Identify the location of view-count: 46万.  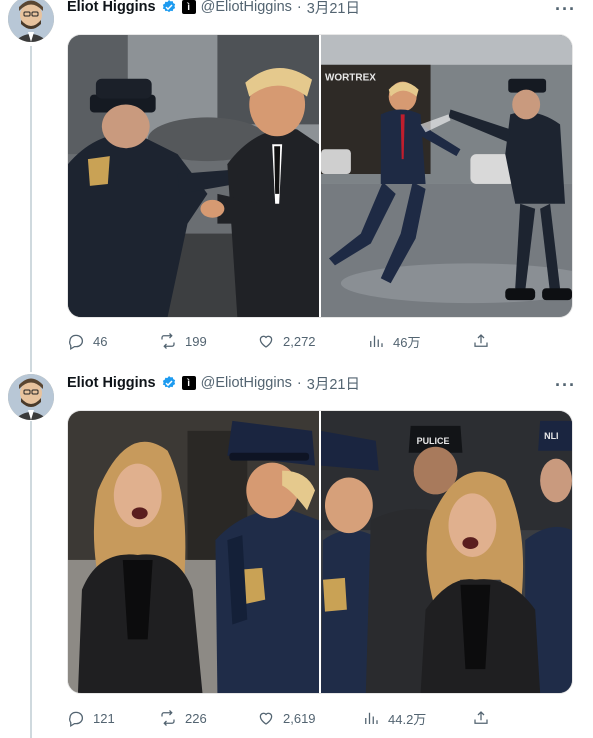
(407, 342).